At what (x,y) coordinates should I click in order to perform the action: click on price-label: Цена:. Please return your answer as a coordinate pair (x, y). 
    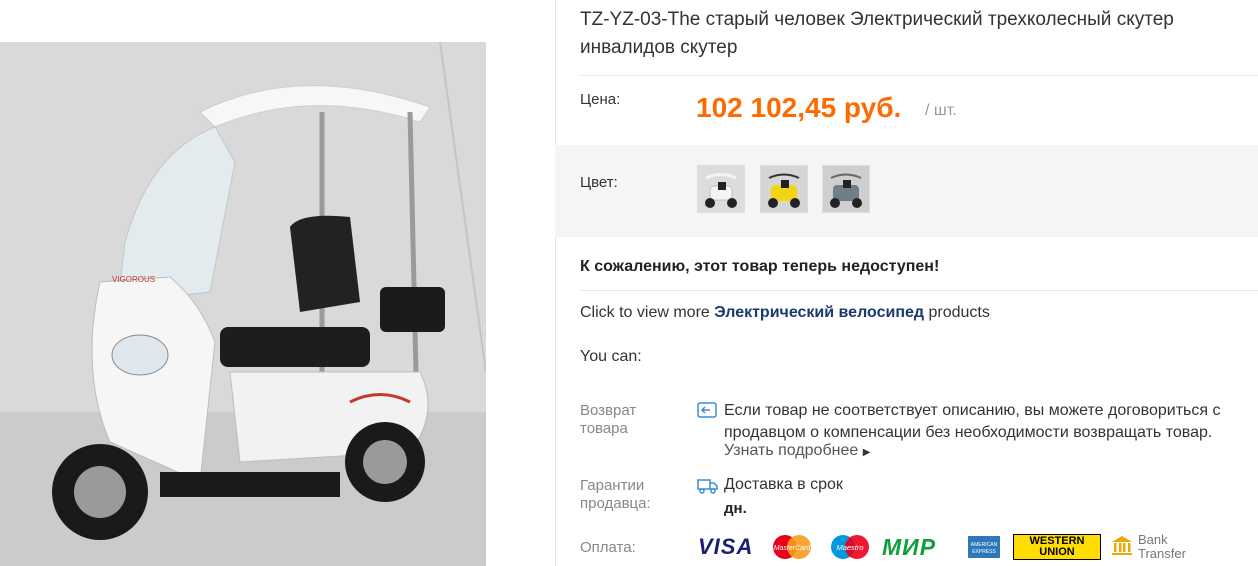
    Looking at the image, I should click on (600, 99).